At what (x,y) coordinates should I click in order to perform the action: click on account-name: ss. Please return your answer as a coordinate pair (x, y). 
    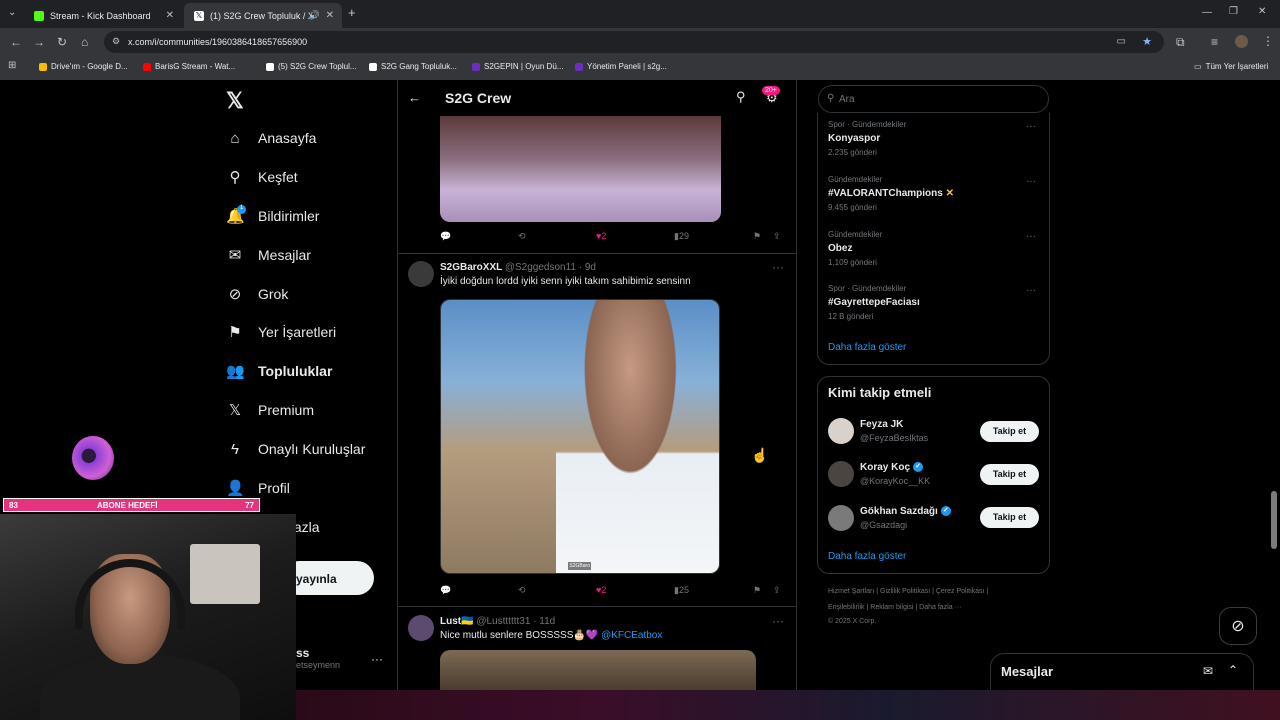
    Looking at the image, I should click on (303, 653).